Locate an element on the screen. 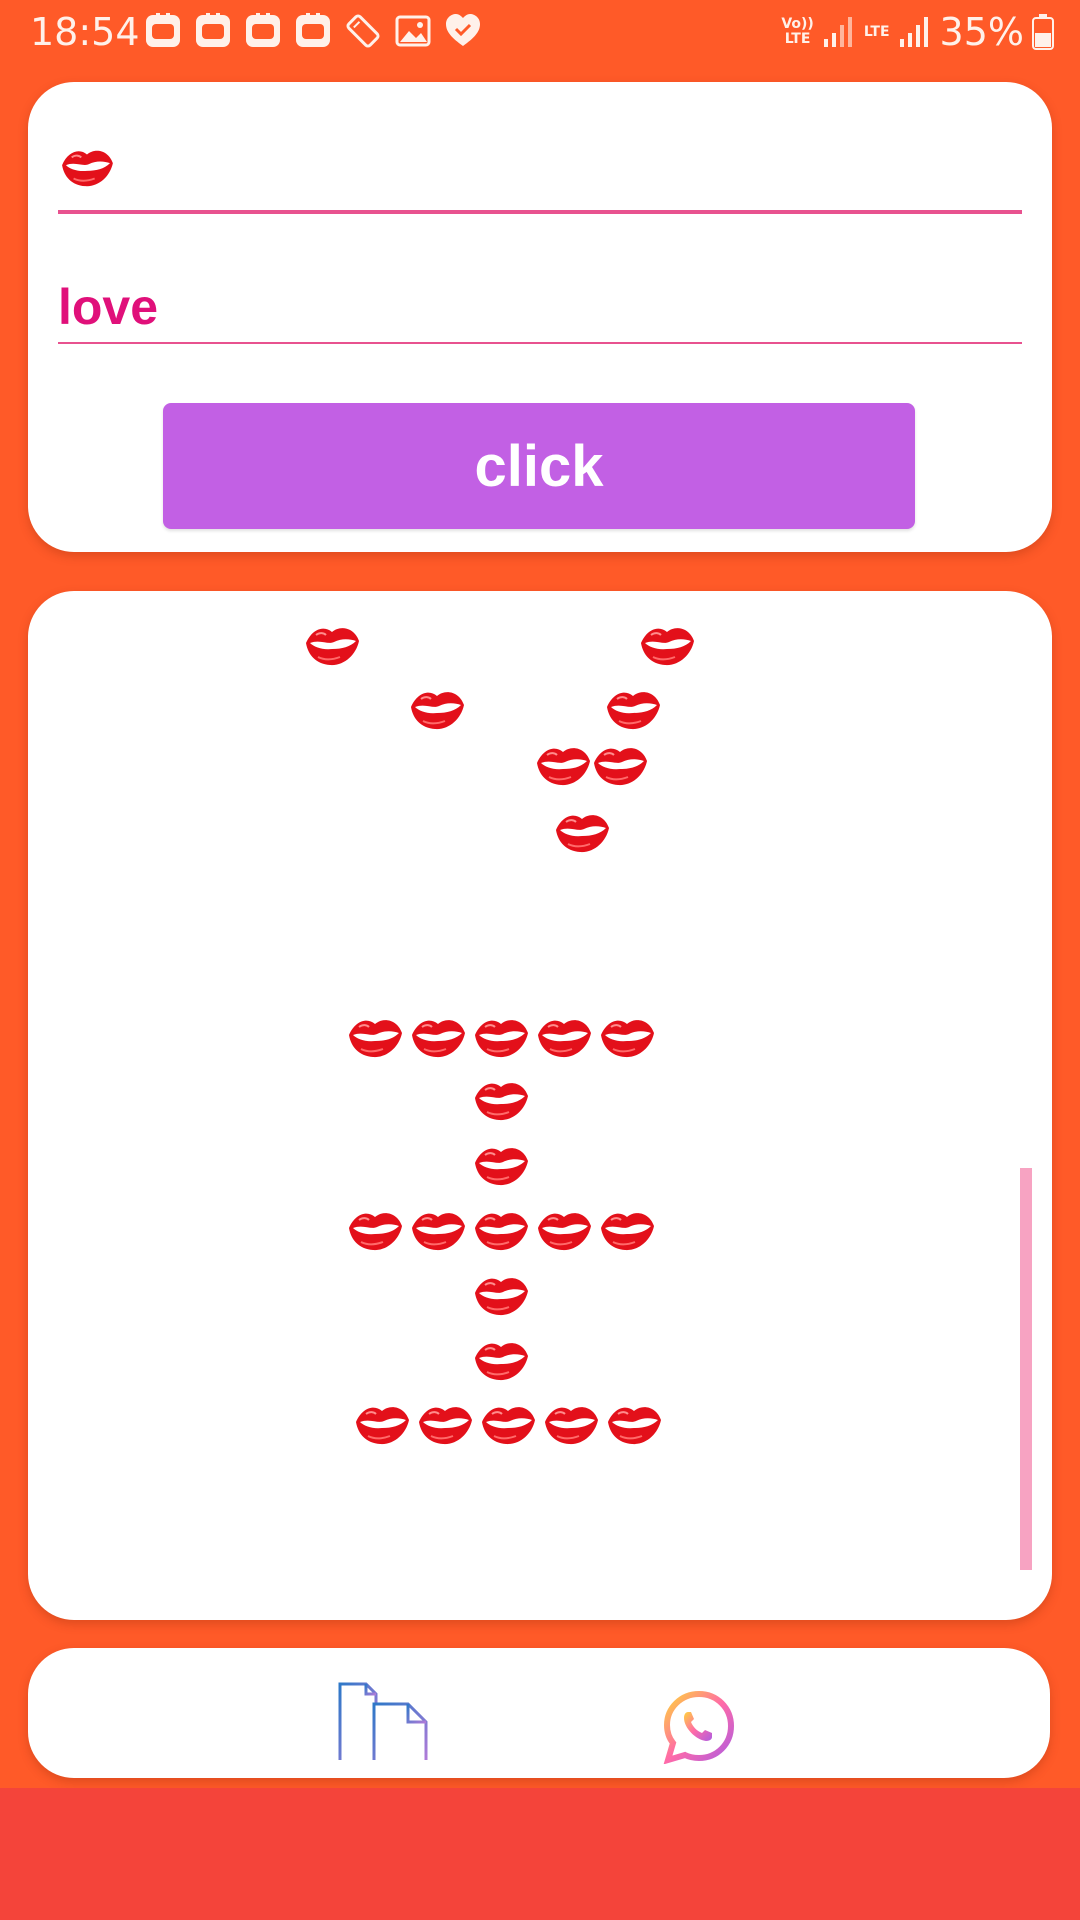 The width and height of the screenshot is (1080, 1920). battery-icon is located at coordinates (1043, 32).